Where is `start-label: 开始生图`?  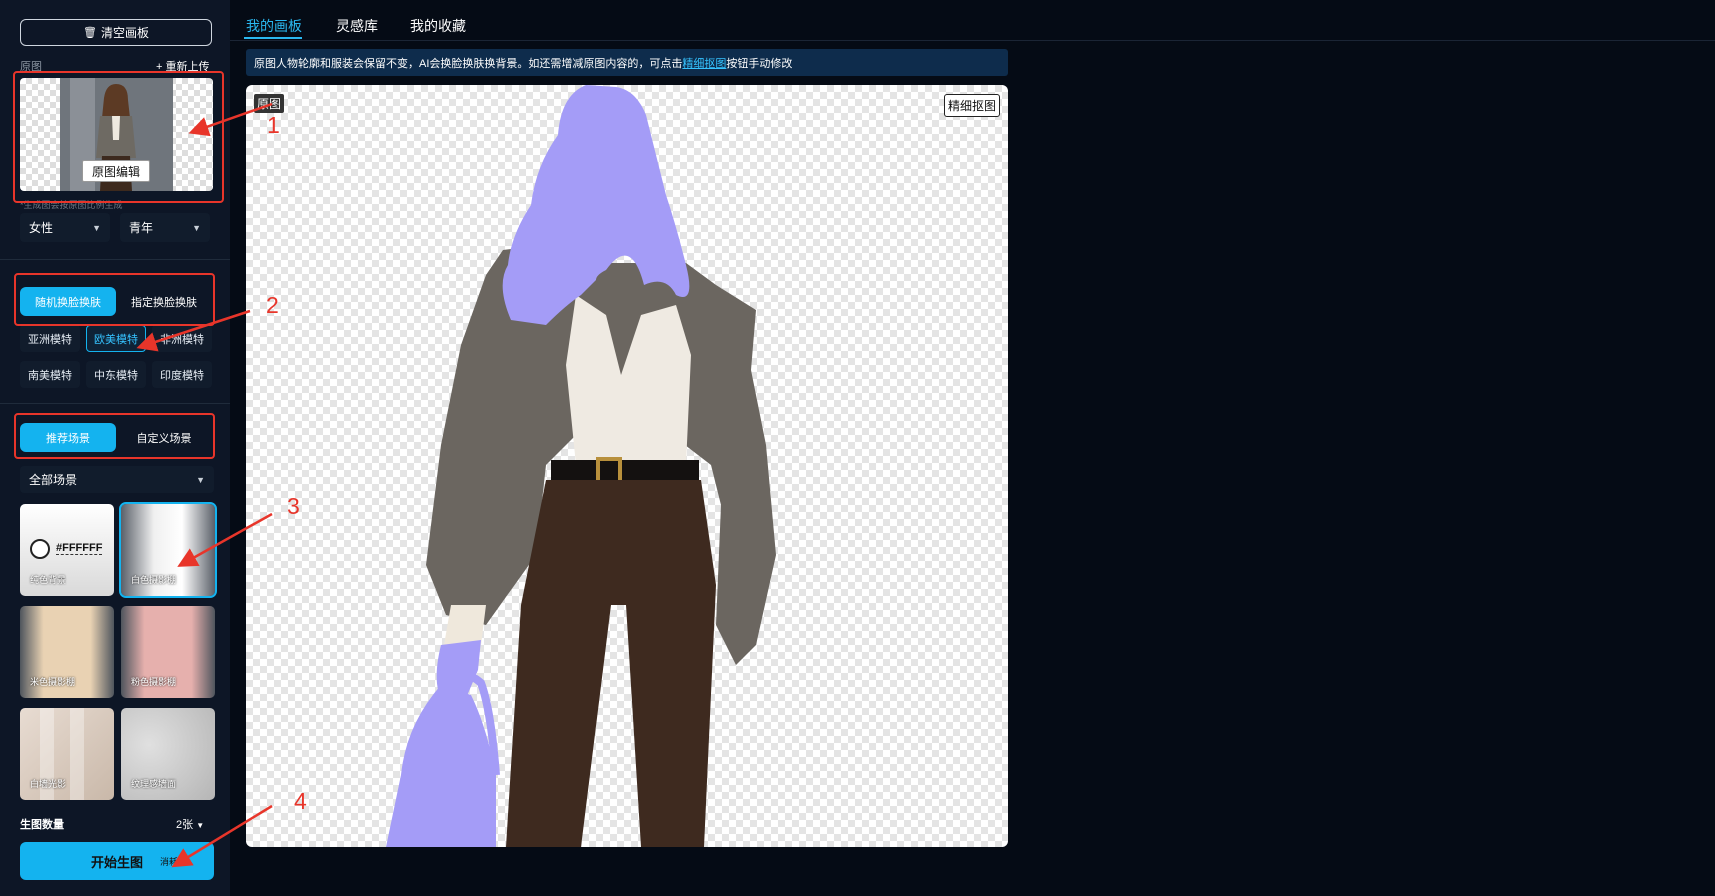
start-label: 开始生图 is located at coordinates (116, 862).